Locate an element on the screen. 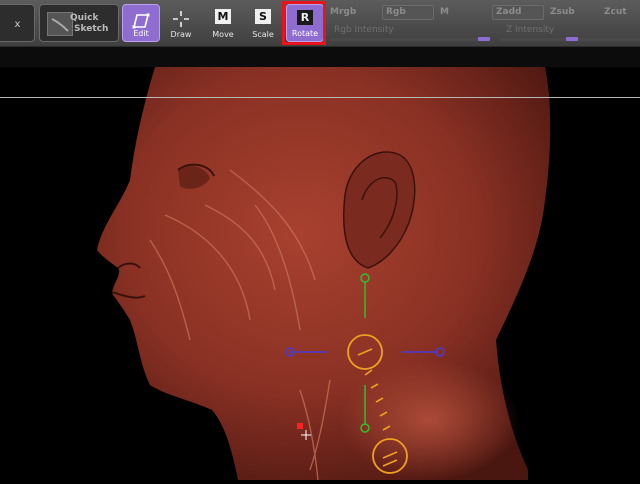  rgb-intensity-label: Rgb Intensity is located at coordinates (364, 30).